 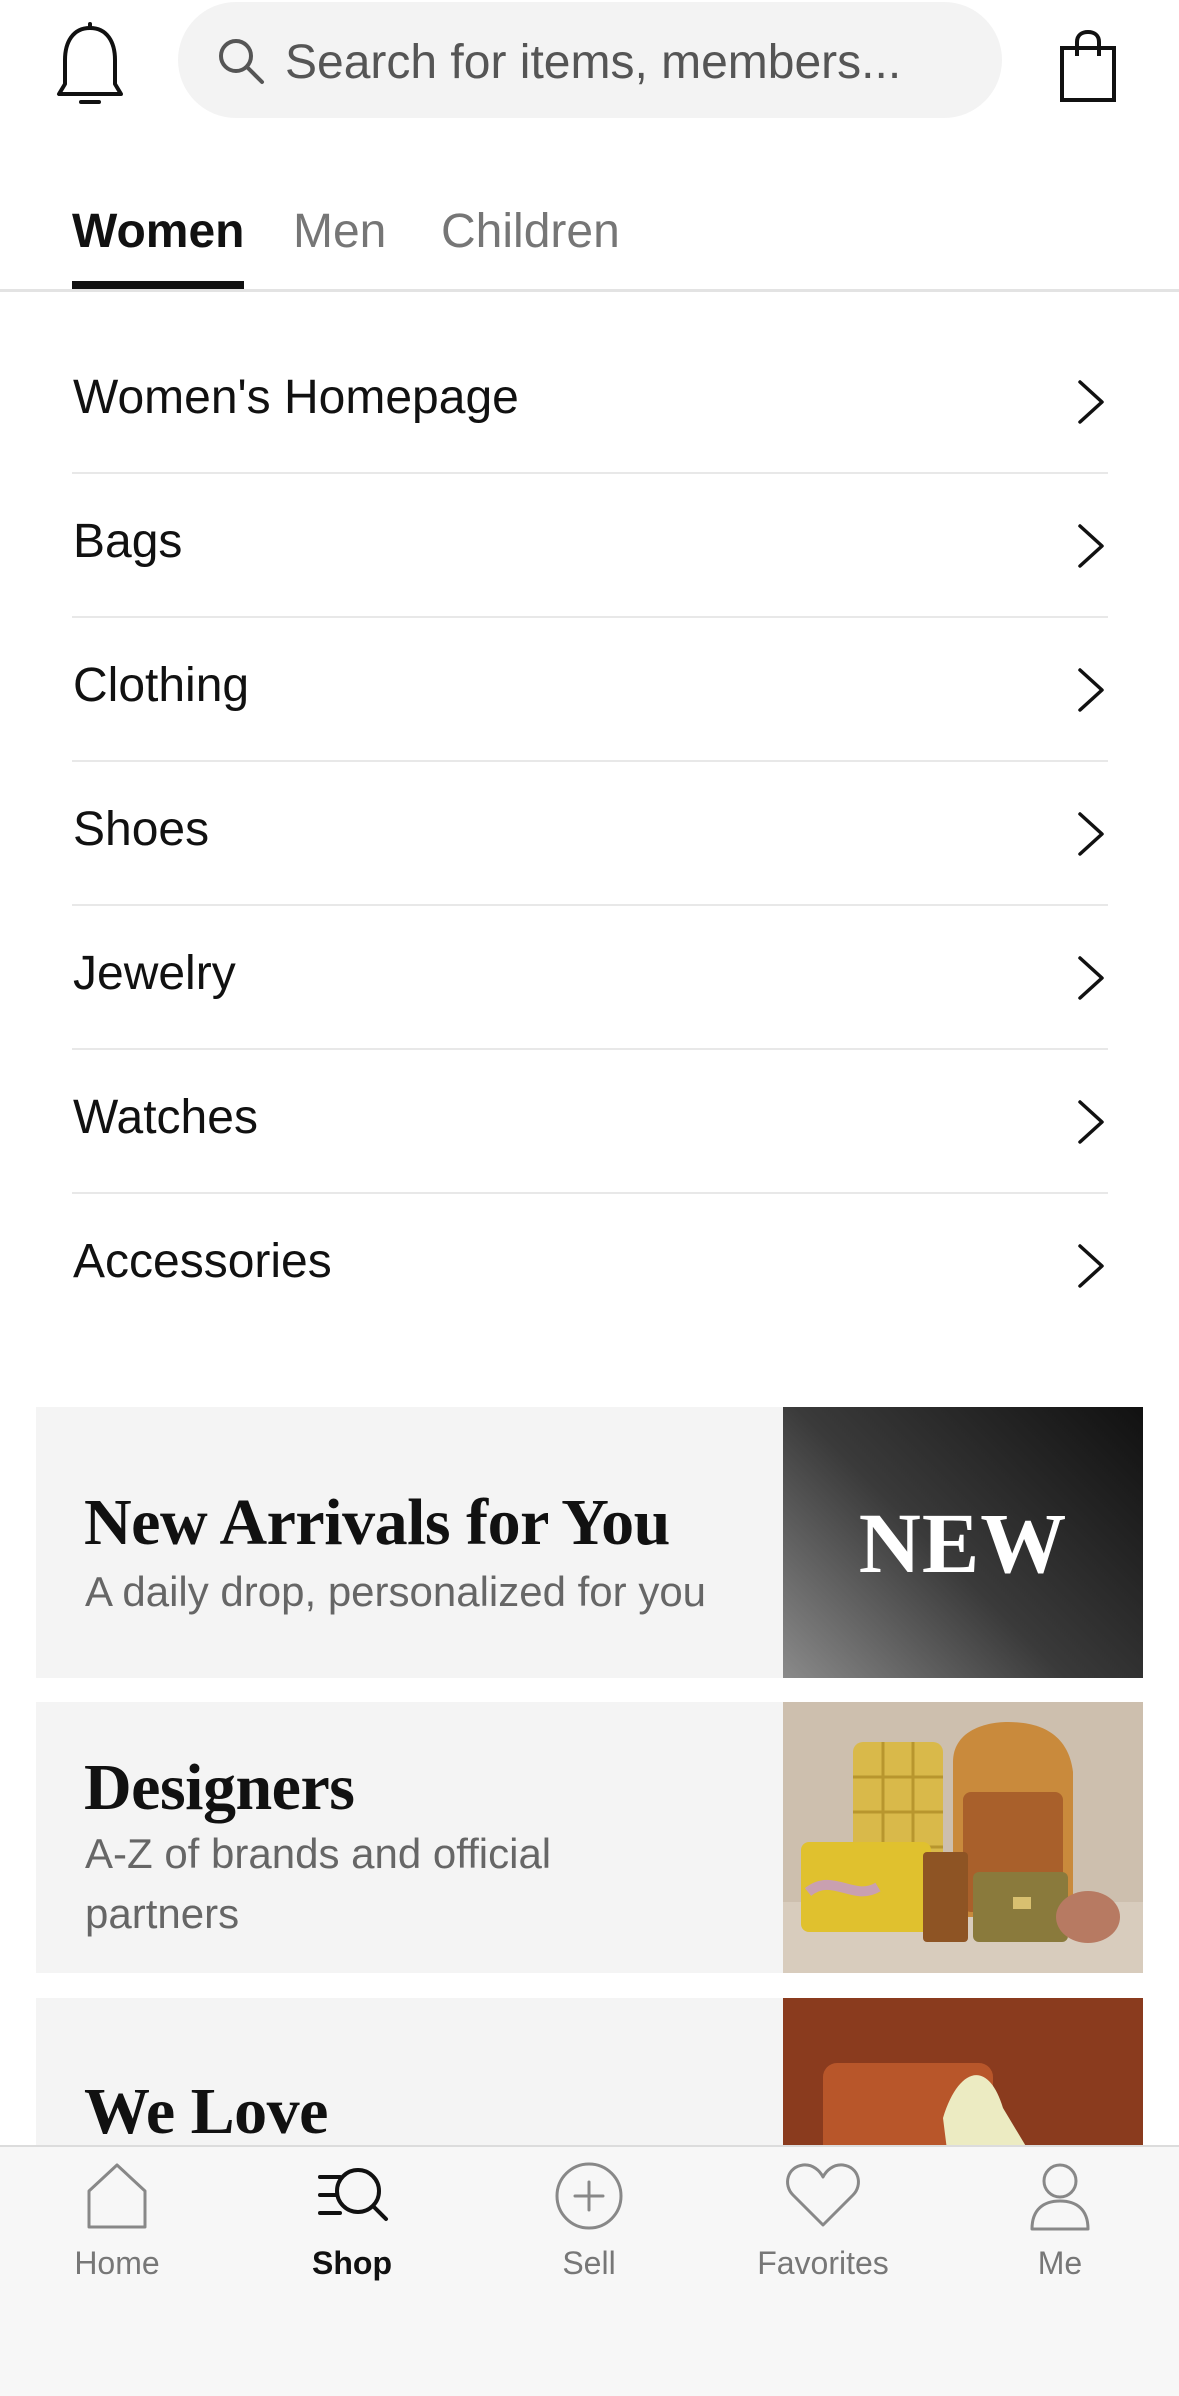 I want to click on bottom-navigation: Home Shop Sell Favorites Me, so click(x=589, y=2270).